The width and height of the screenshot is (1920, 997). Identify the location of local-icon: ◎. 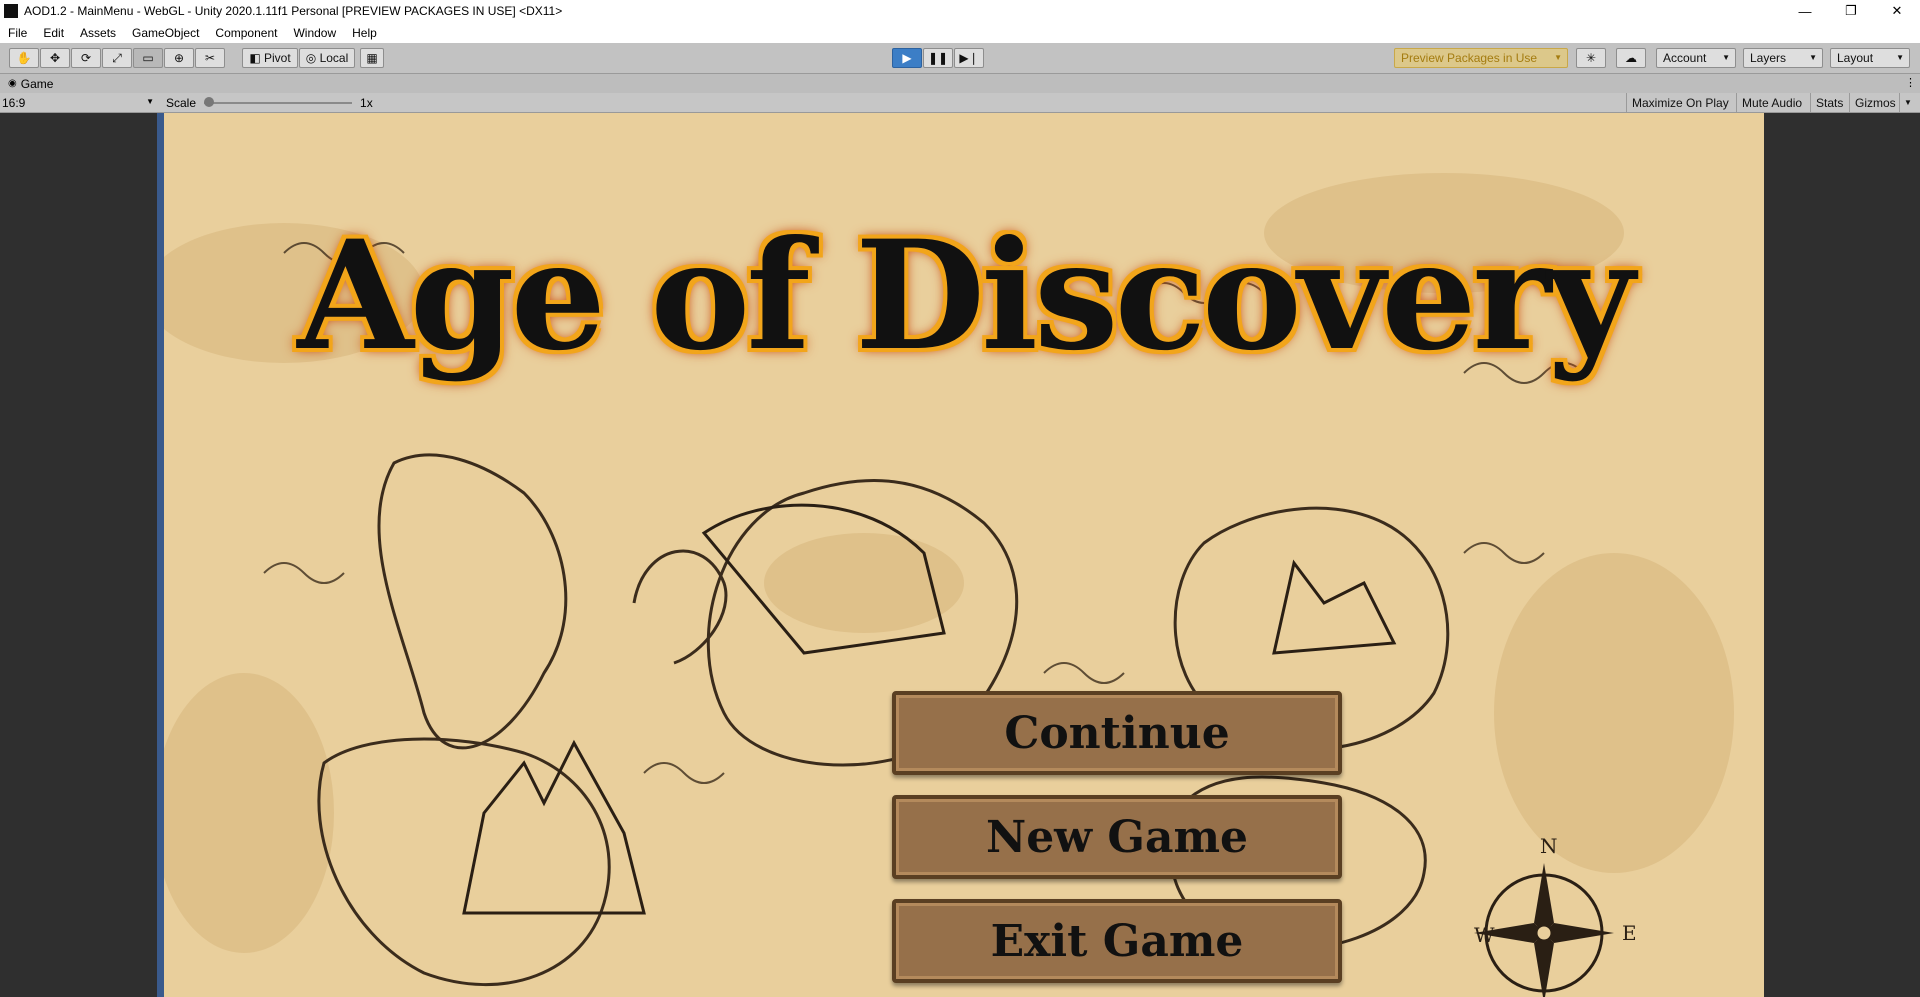
(312, 58).